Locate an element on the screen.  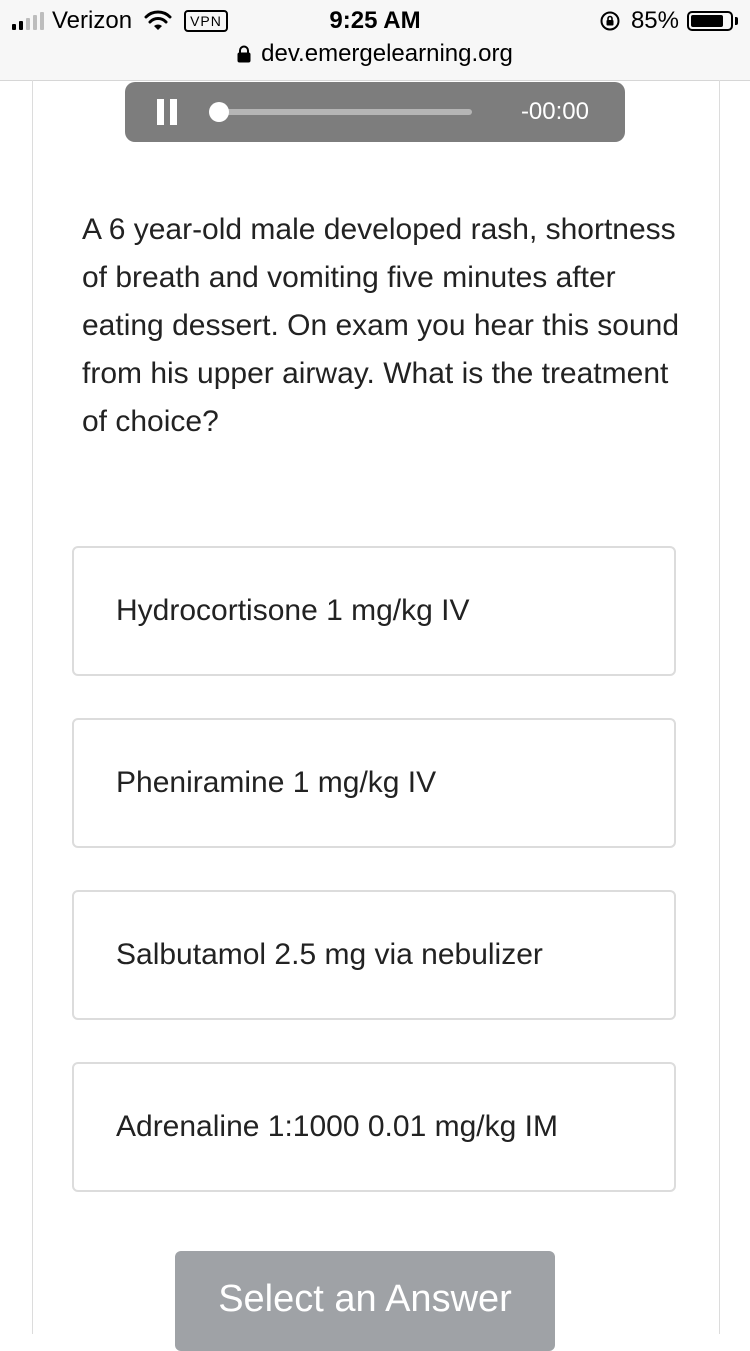
answer-option: Pheniramine 1 mg/kg IV is located at coordinates (374, 783).